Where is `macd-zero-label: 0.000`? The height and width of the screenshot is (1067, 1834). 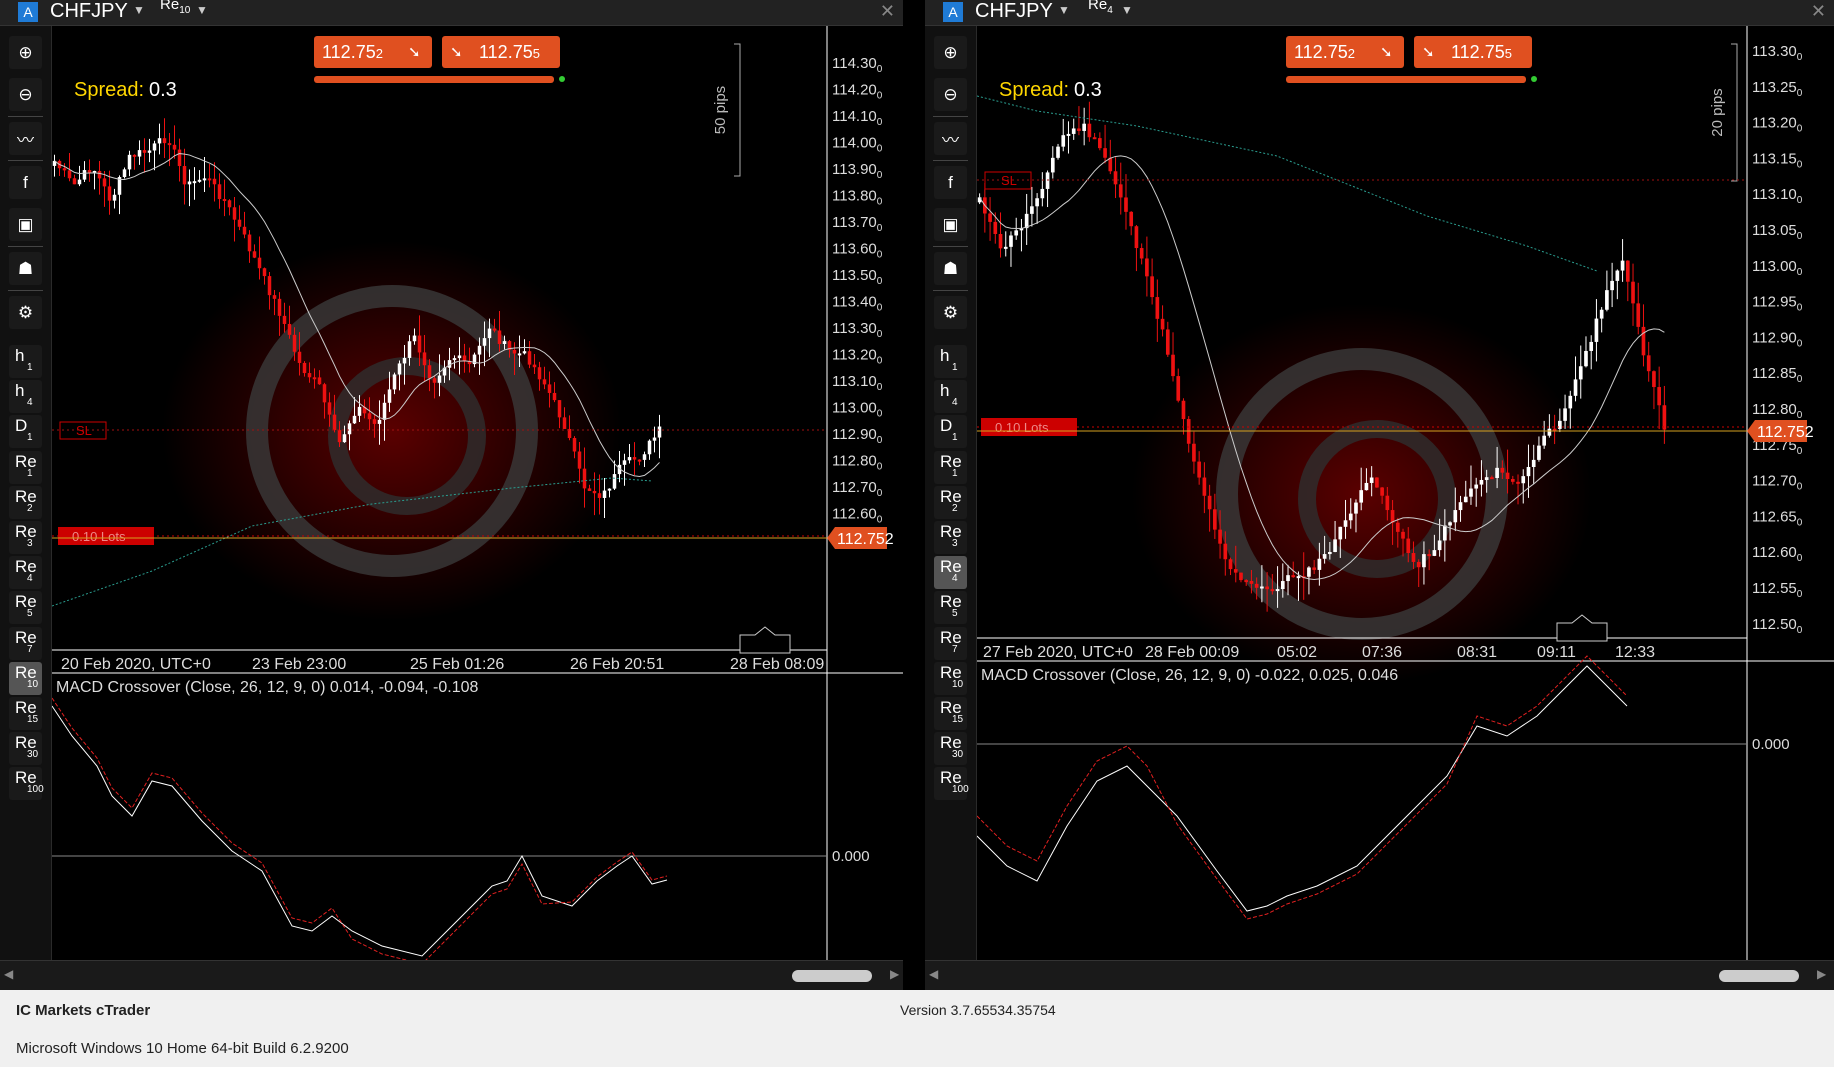
macd-zero-label: 0.000 is located at coordinates (1771, 744).